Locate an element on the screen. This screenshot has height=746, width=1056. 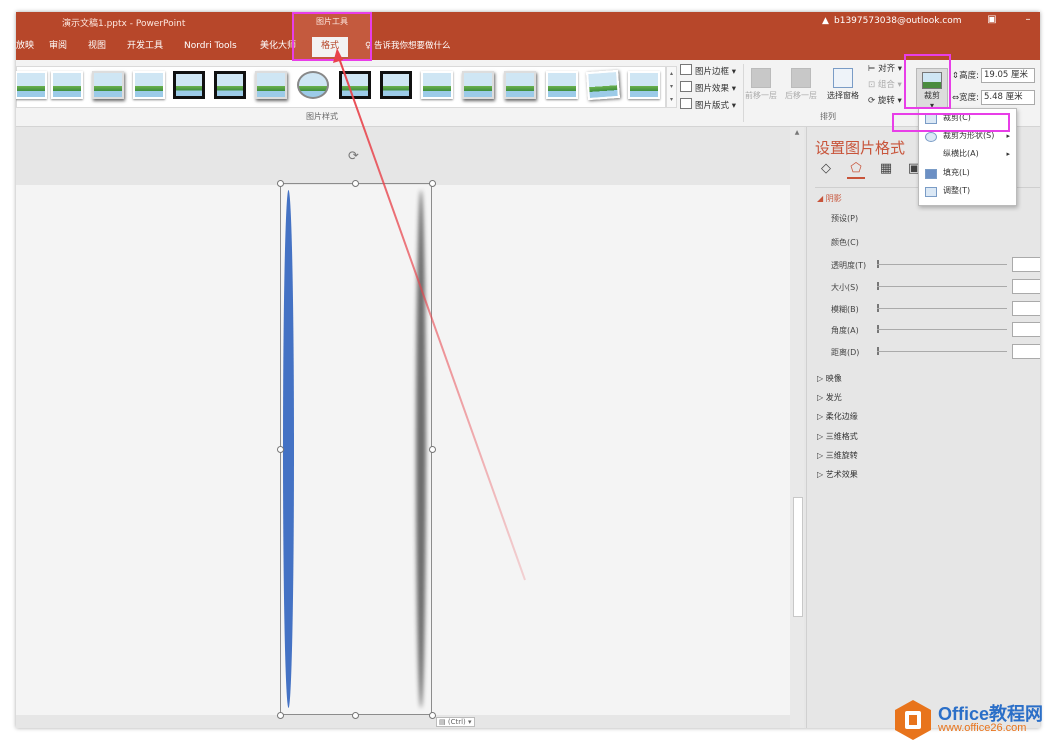
send-backward-button: 后移一层 is located at coordinates (801, 83).